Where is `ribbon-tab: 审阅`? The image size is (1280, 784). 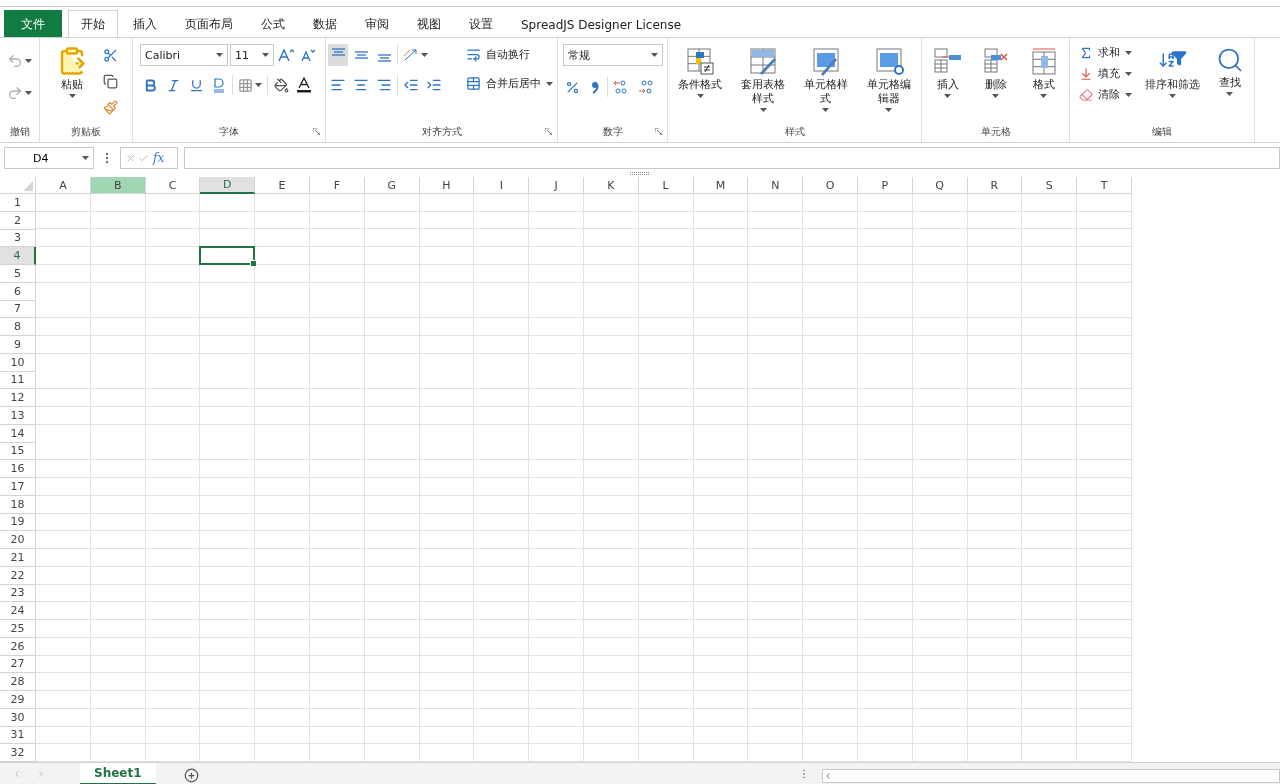
ribbon-tab: 审阅 is located at coordinates (377, 24).